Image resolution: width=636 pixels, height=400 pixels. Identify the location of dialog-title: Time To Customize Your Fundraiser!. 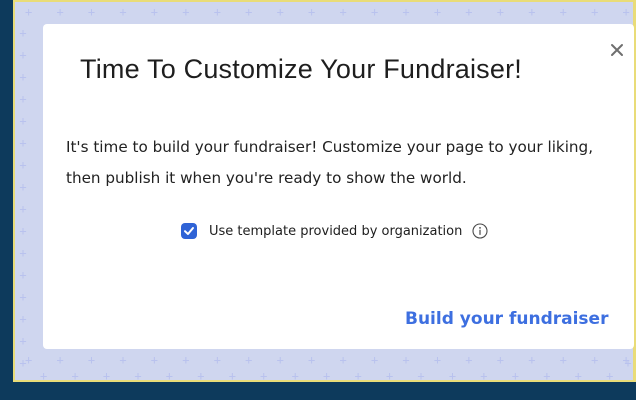
(301, 69).